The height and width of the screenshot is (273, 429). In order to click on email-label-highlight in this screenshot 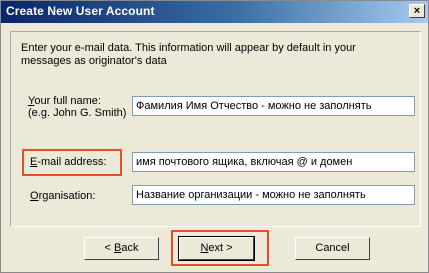, I will do `click(72, 162)`.